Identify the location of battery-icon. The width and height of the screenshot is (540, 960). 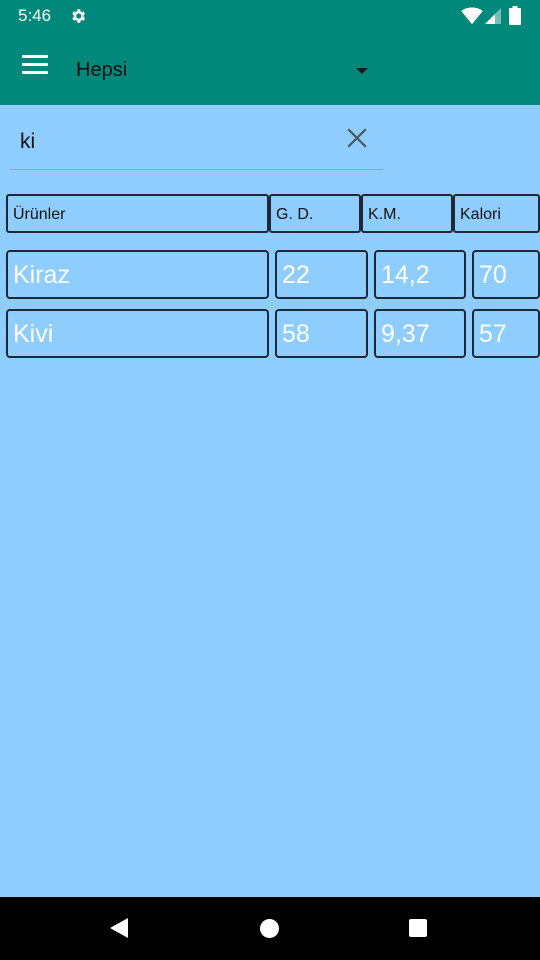
(515, 15).